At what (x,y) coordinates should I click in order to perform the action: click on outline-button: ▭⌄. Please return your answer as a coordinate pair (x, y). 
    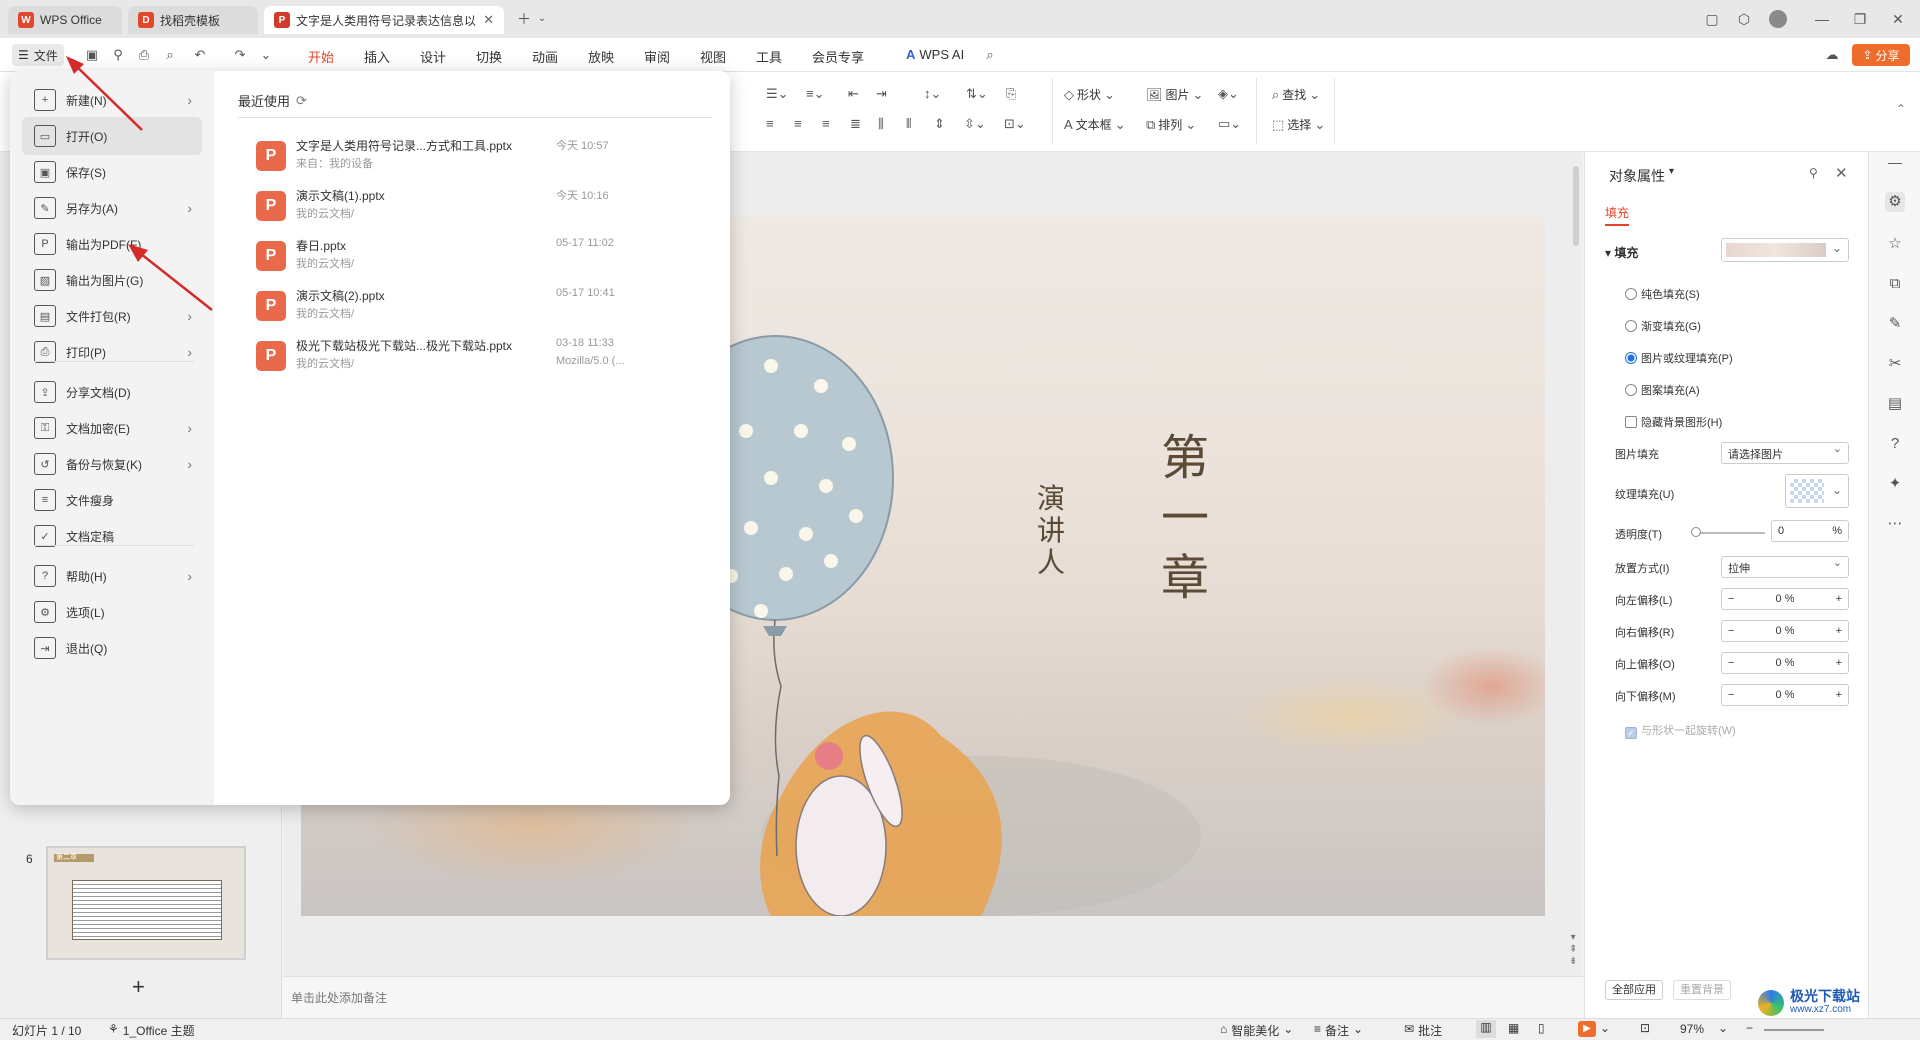
    Looking at the image, I should click on (1229, 124).